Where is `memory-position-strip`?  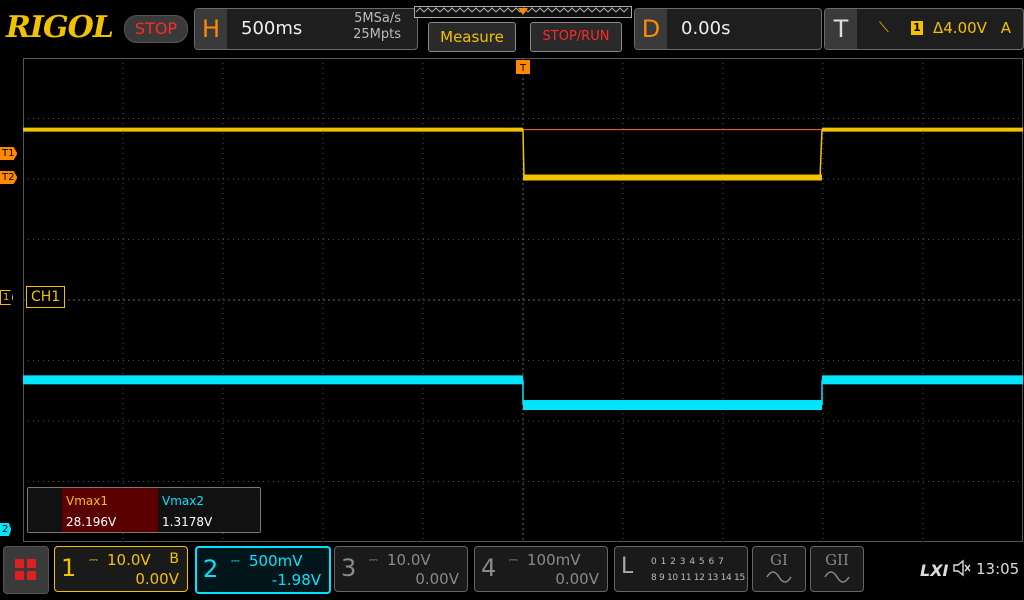 memory-position-strip is located at coordinates (523, 12).